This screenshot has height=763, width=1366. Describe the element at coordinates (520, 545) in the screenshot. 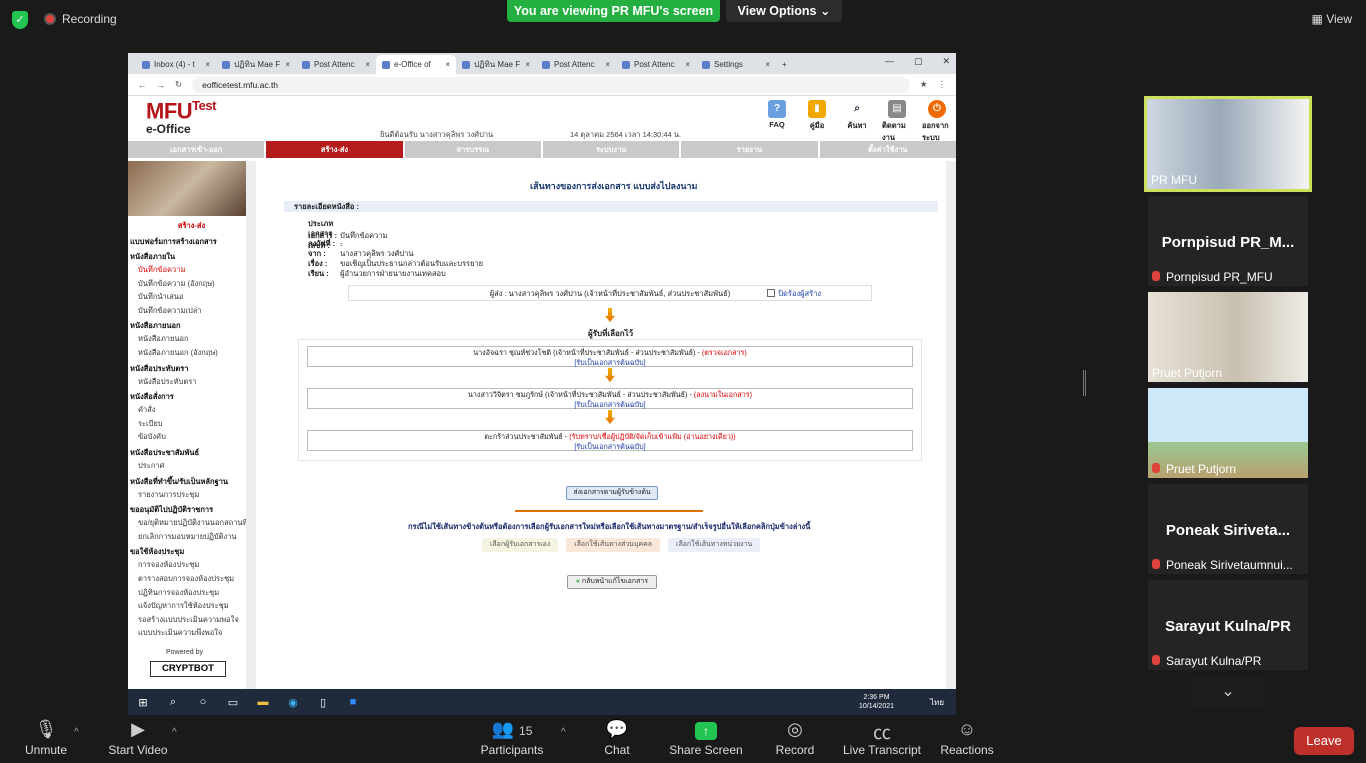

I see `choose-receiver-button: เลือกผู้รับเอกสารเอง` at that location.